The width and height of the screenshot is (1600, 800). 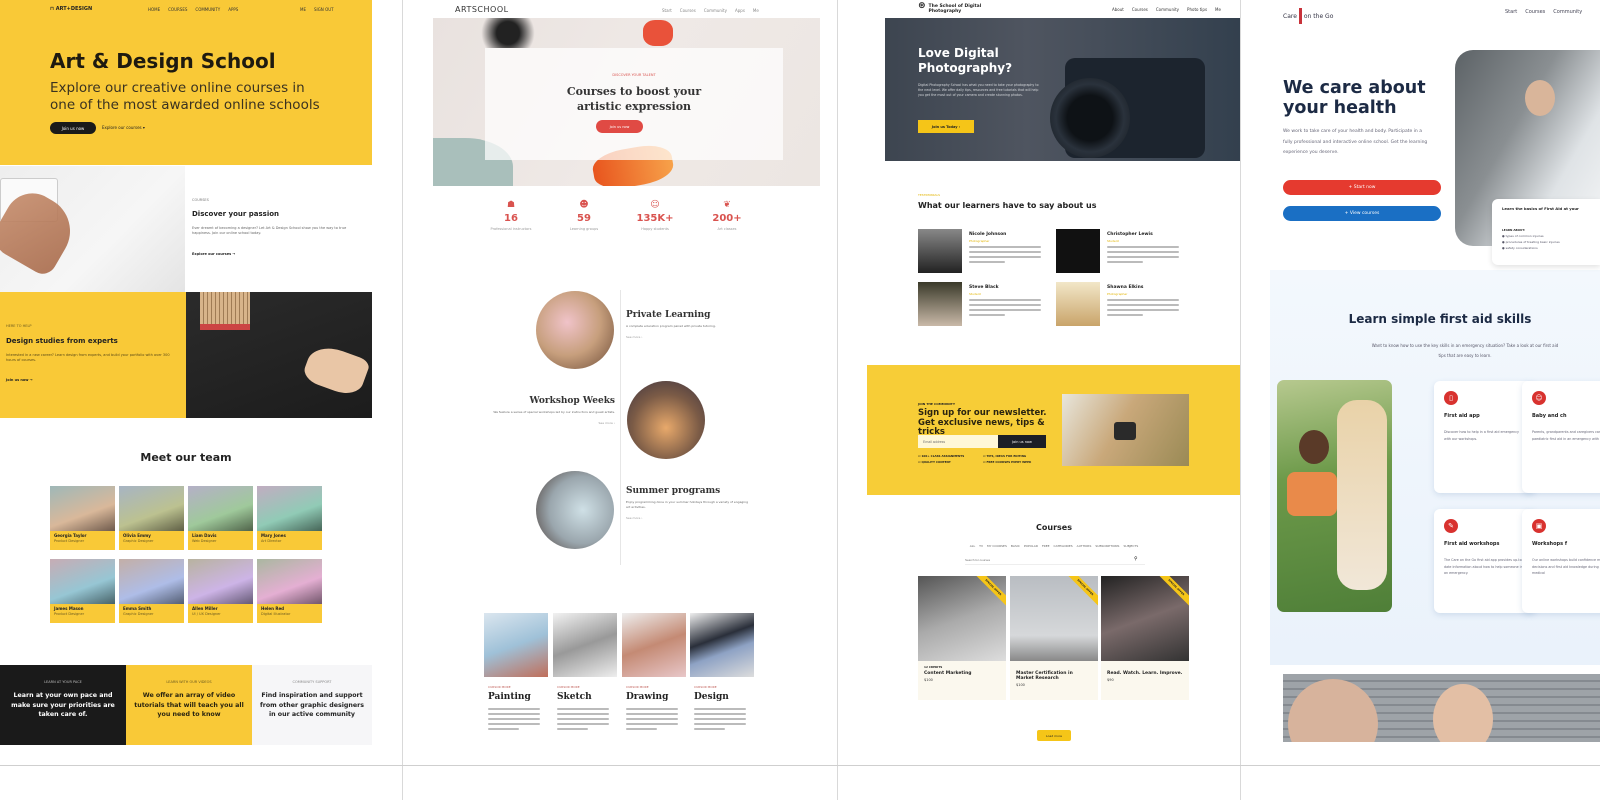 I want to click on team-card: Georgia Taylor Product Designer, so click(x=82, y=518).